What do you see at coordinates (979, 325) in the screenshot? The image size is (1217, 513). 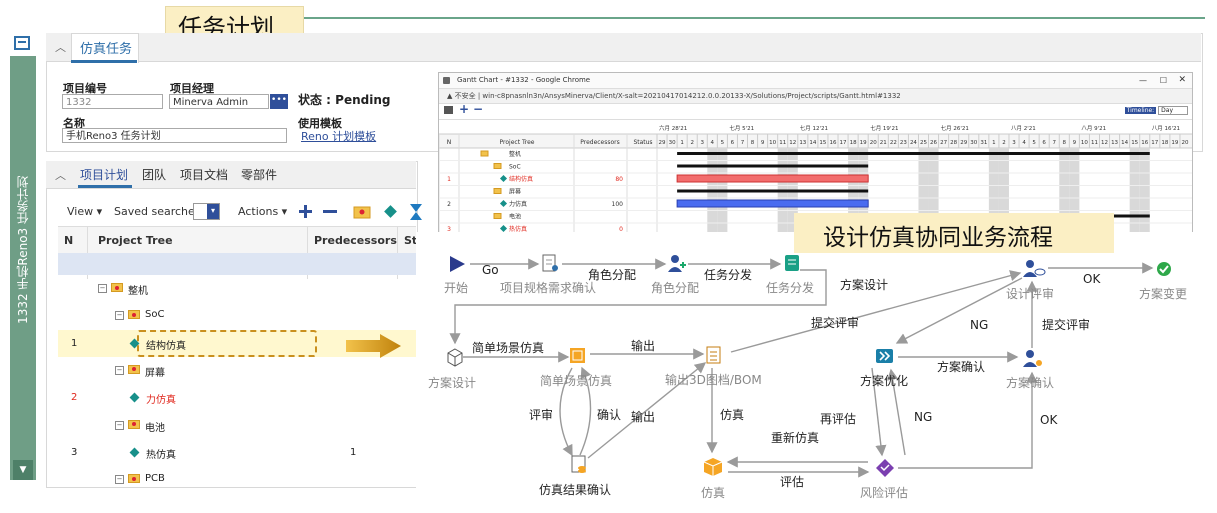 I see `edge-label-ng1: NG` at bounding box center [979, 325].